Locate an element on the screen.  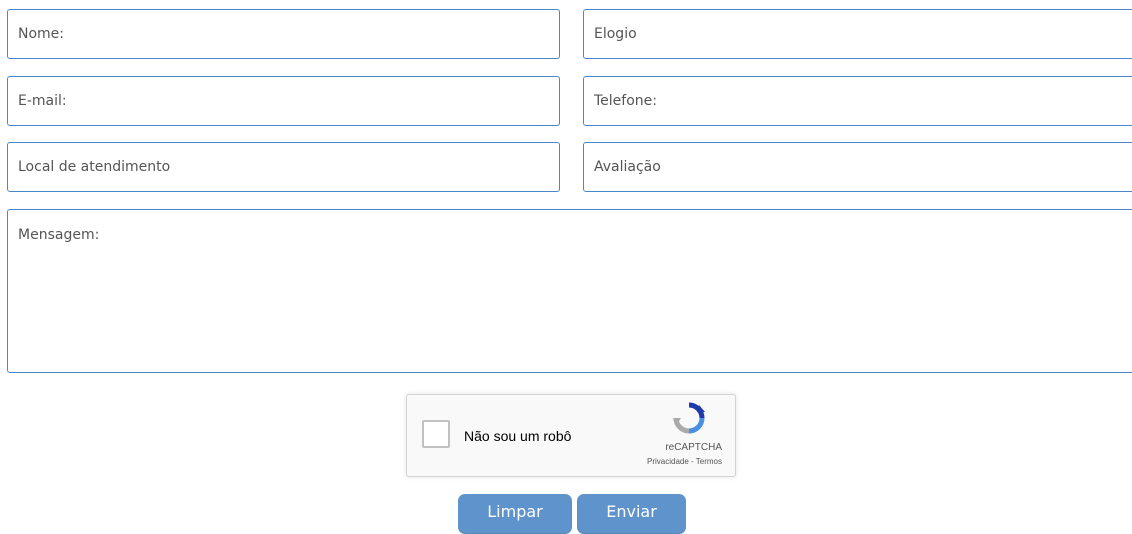
recaptcha-label: Não sou um robô is located at coordinates (518, 436).